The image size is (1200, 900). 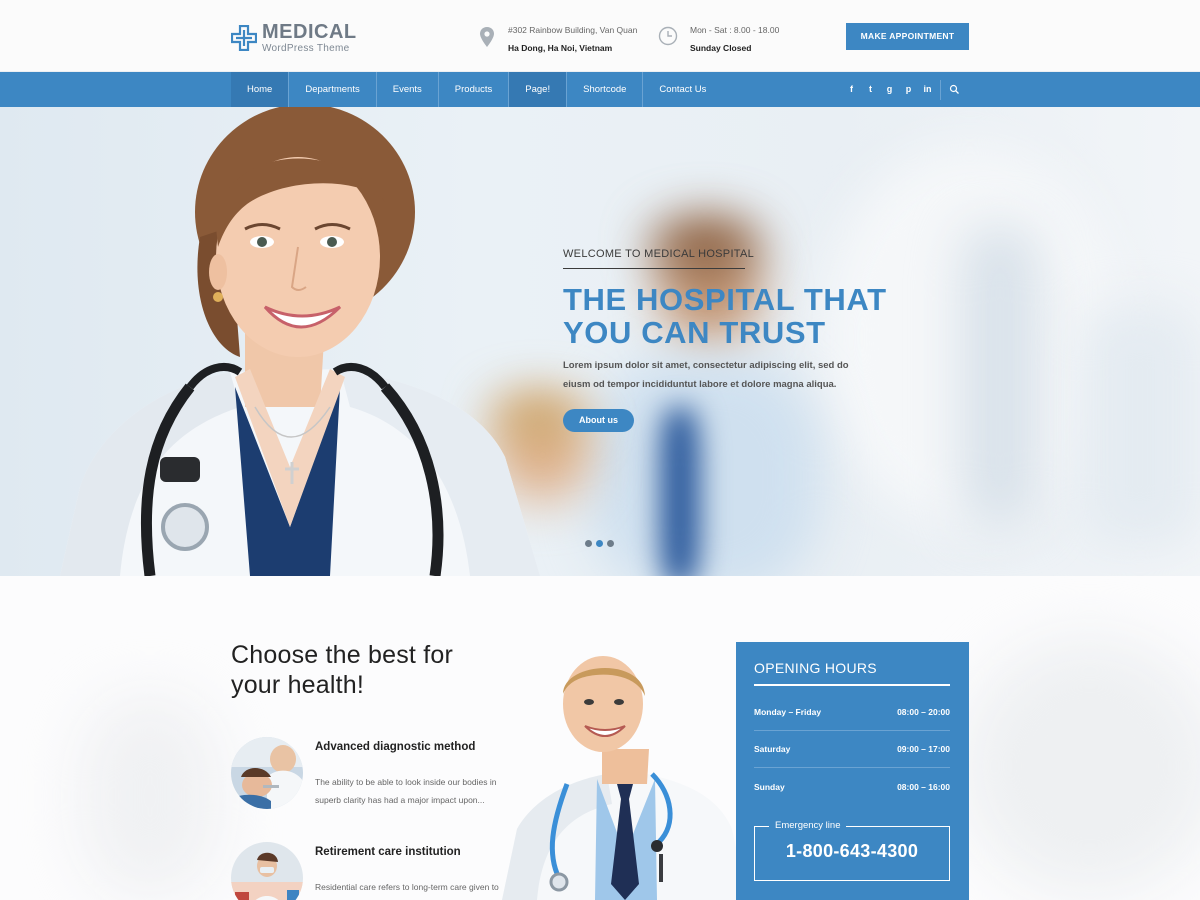 I want to click on hours-row: Sunday 08:00 – 16:00, so click(x=852, y=786).